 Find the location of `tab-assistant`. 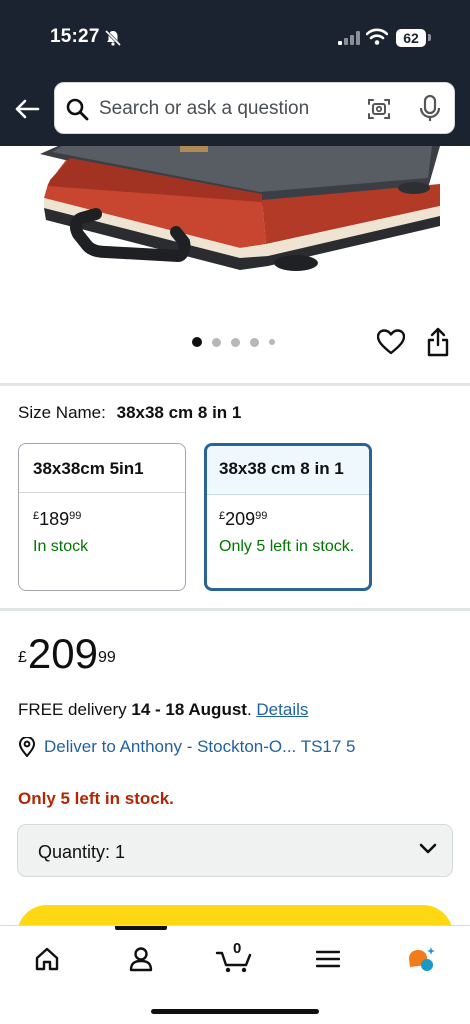

tab-assistant is located at coordinates (422, 959).